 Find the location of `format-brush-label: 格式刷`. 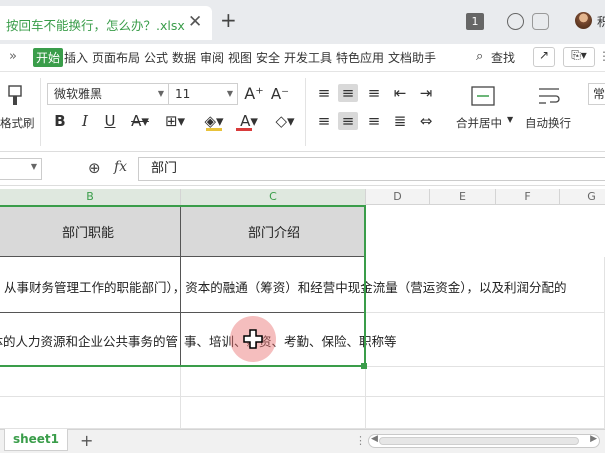

format-brush-label: 格式刷 is located at coordinates (17, 123).